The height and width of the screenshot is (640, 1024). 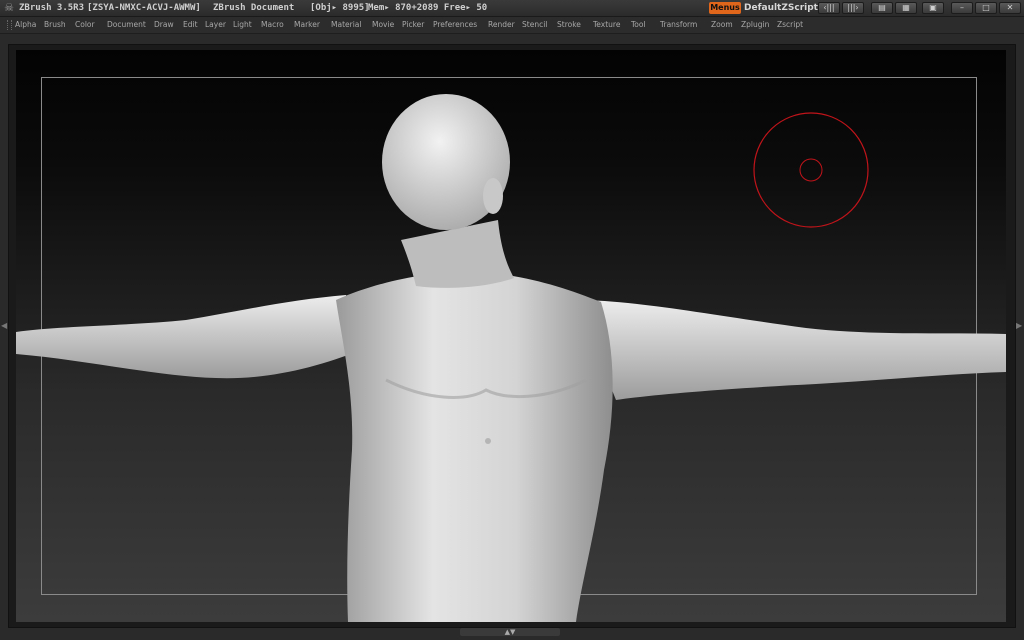 What do you see at coordinates (52, 8) in the screenshot?
I see `app-title: ZBrush 3.5R3` at bounding box center [52, 8].